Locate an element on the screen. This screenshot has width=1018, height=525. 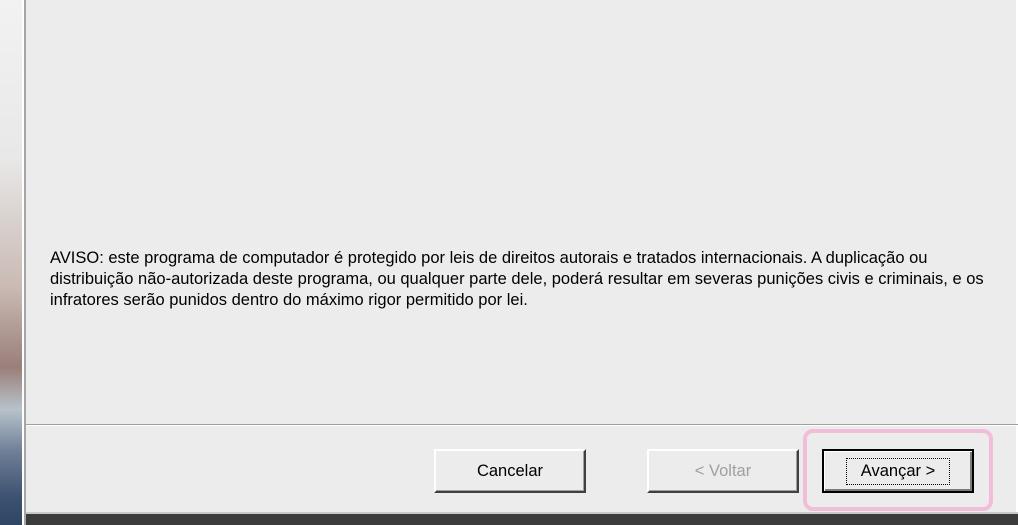
button-area-separator is located at coordinates (522, 425).